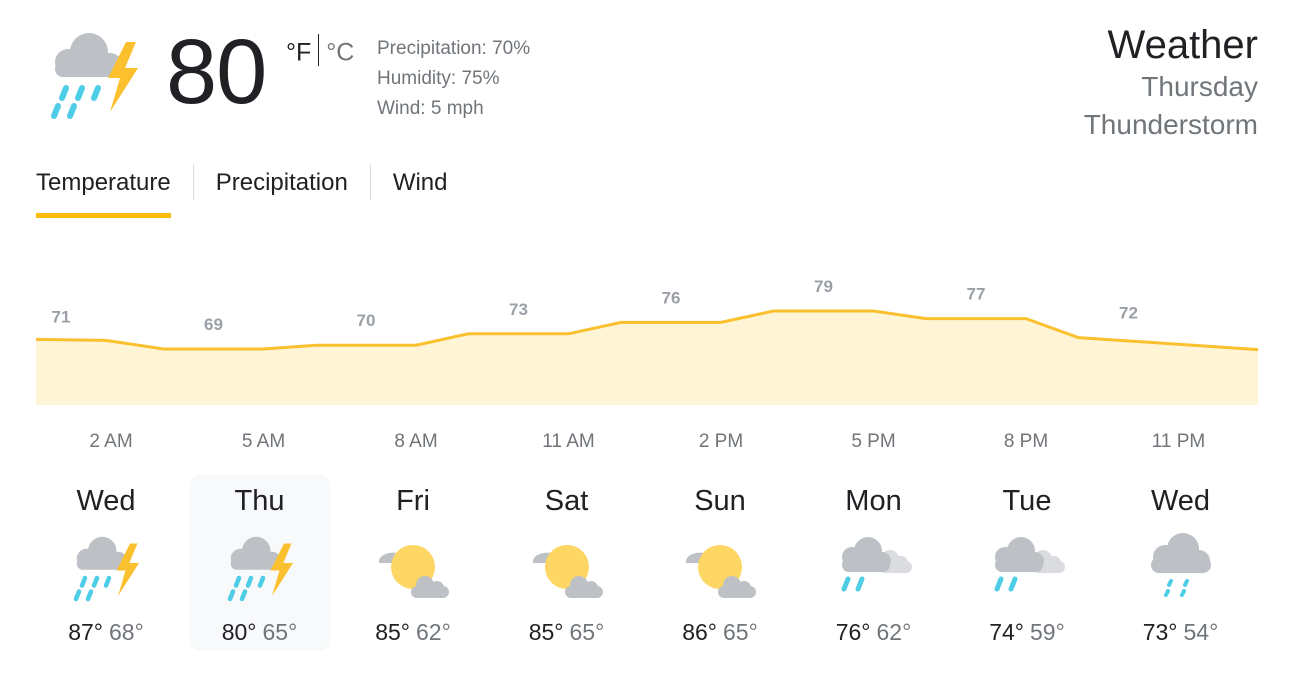 The image size is (1292, 675). What do you see at coordinates (1170, 124) in the screenshot?
I see `condition-text: Thunderstorm` at bounding box center [1170, 124].